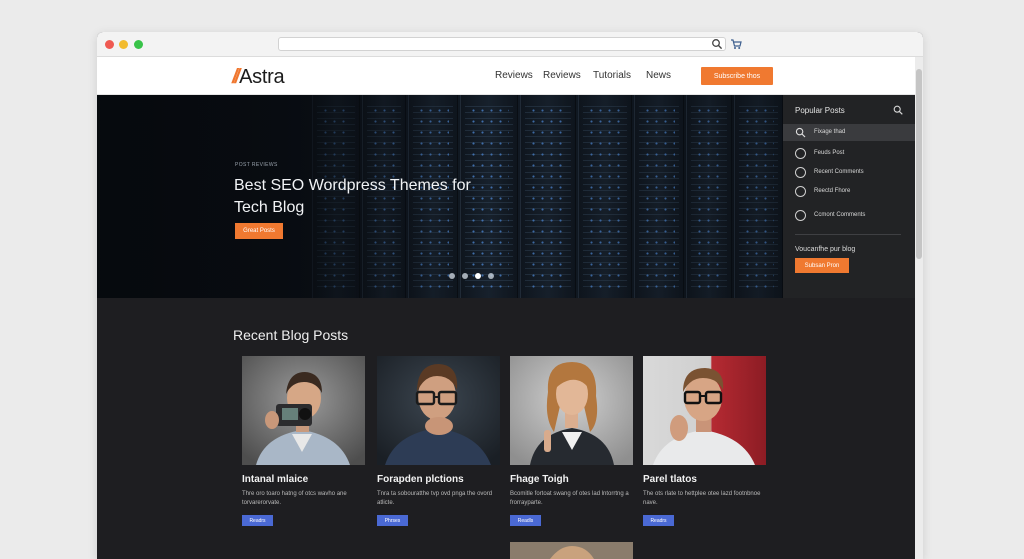 This screenshot has width=1024, height=559. Describe the element at coordinates (919, 164) in the screenshot. I see `scrollbar-thumb` at that location.